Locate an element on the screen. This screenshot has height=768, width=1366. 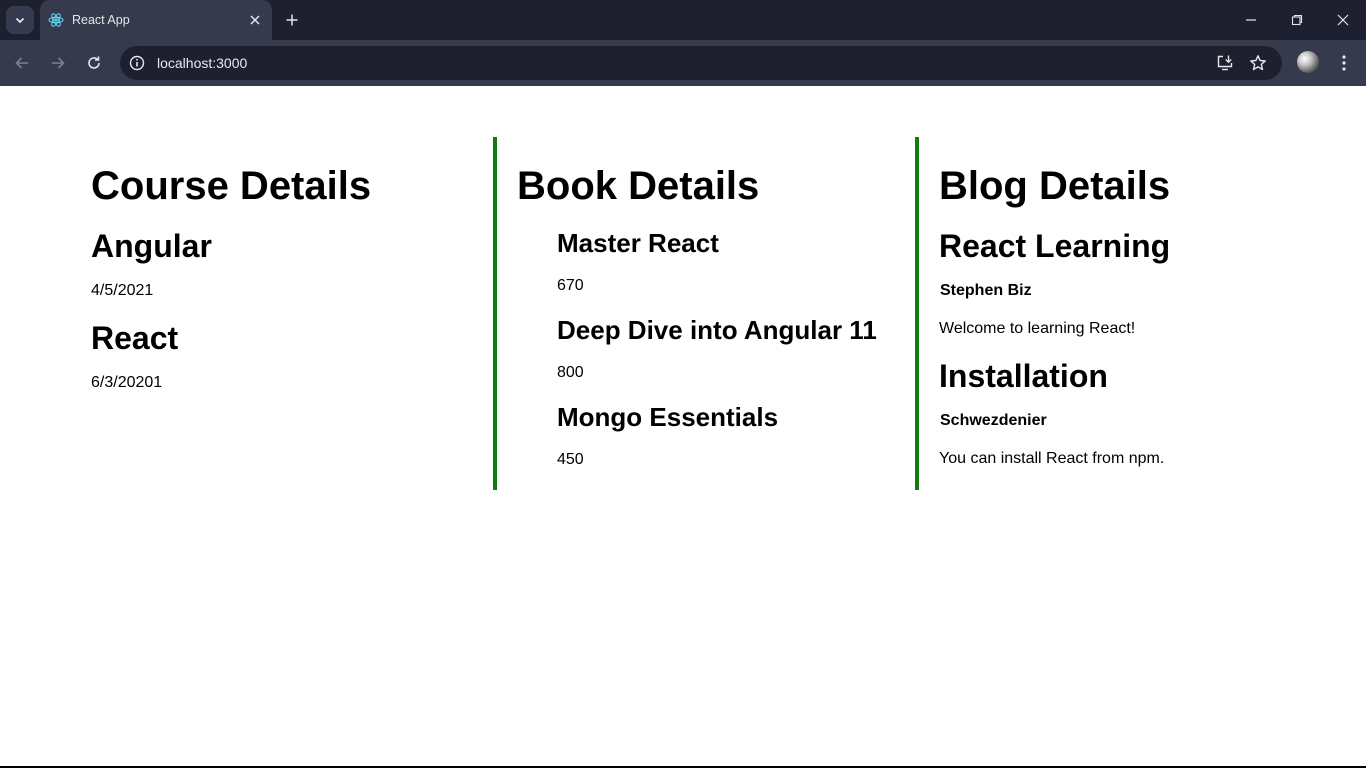
new-tab-button is located at coordinates (292, 20).